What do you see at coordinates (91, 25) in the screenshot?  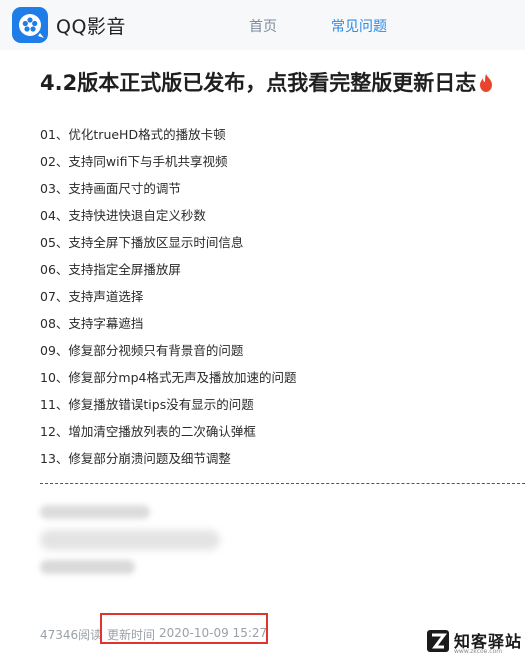 I see `app-name: QQ影音` at bounding box center [91, 25].